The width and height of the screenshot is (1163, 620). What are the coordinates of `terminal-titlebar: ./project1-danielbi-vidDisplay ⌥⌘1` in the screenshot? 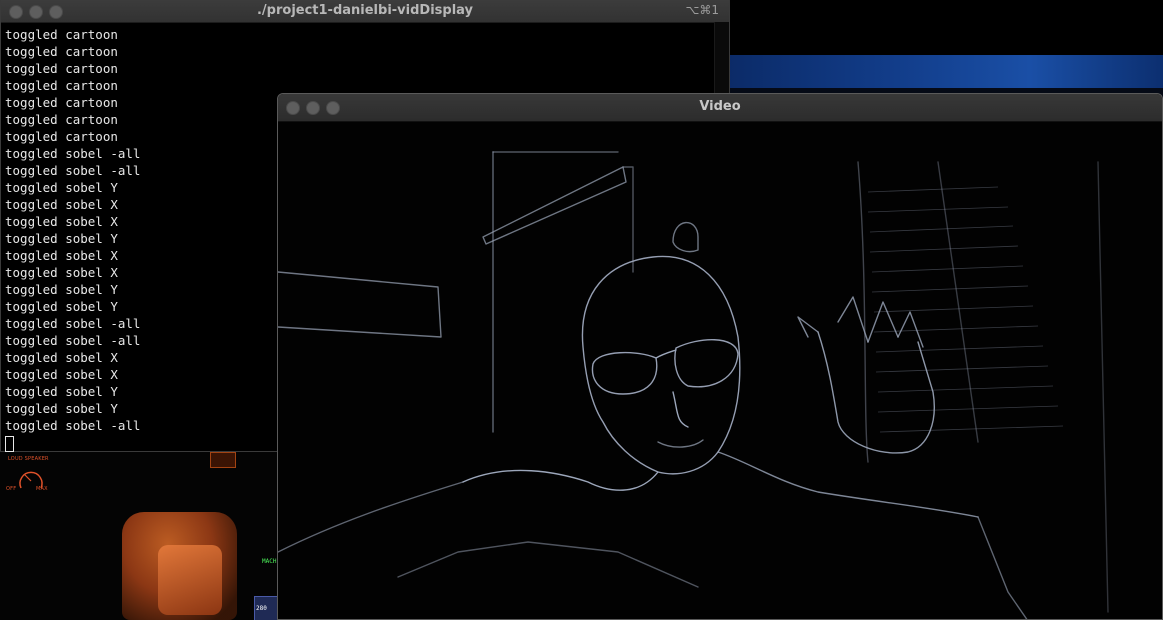 It's located at (365, 11).